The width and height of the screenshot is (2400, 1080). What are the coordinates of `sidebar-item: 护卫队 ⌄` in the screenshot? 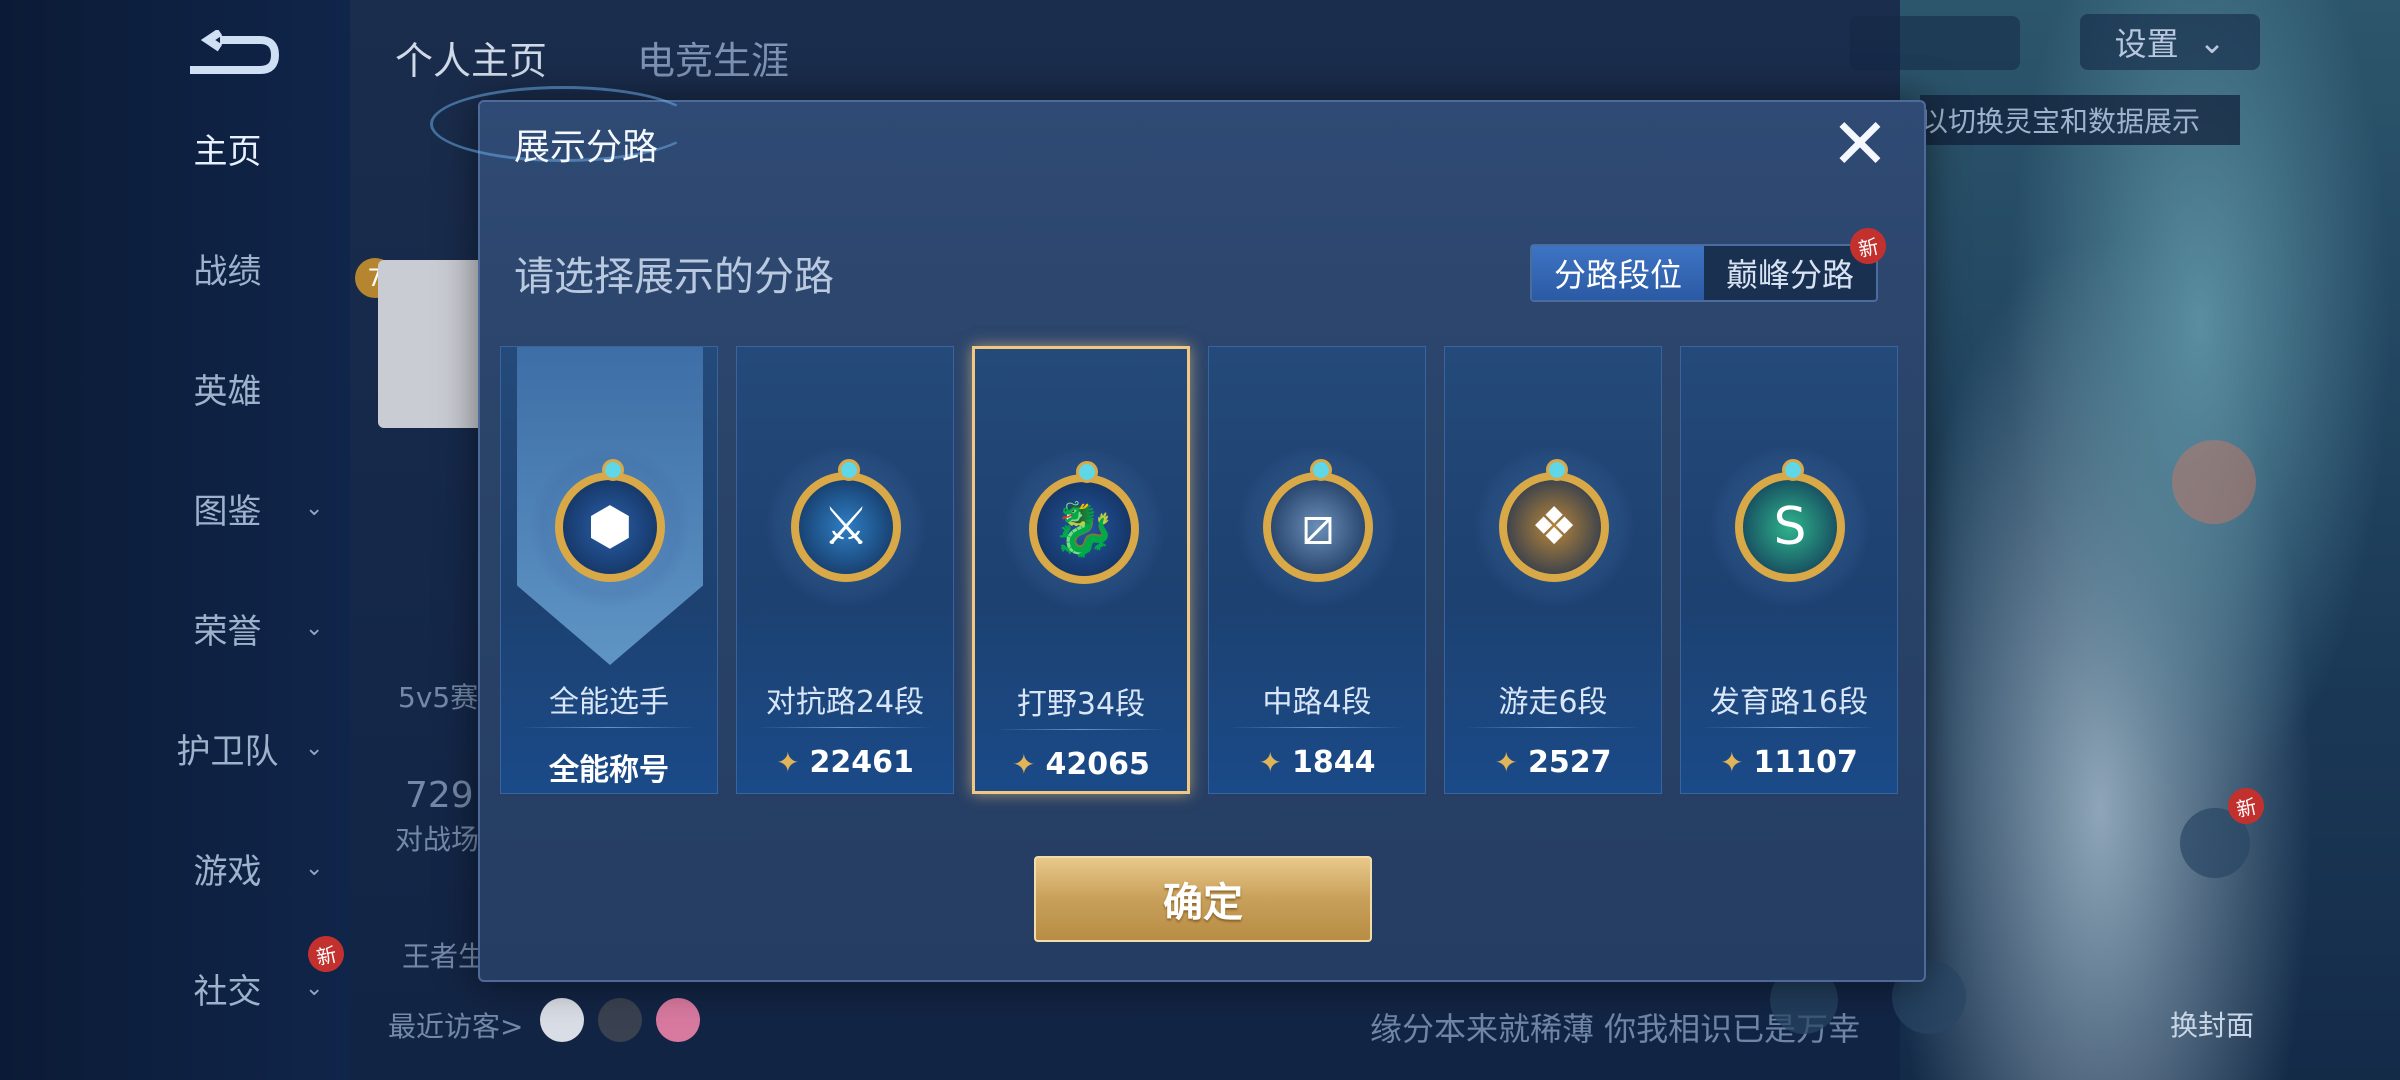 It's located at (240, 748).